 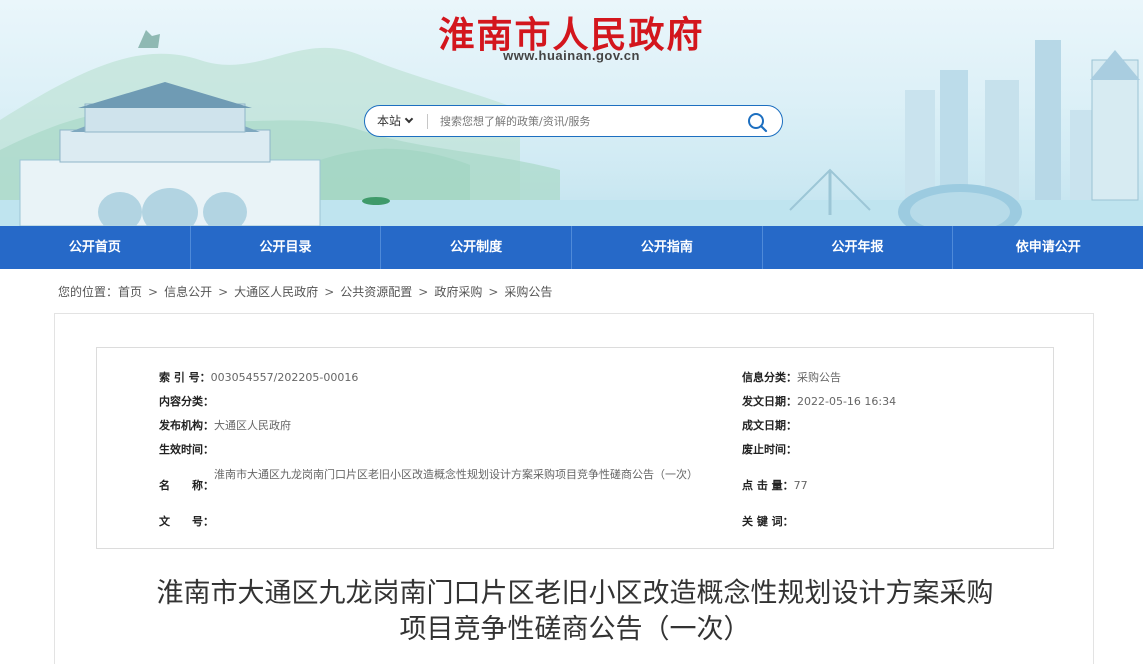 I want to click on breadcrumb: 您的位置：首页 > 信息公开 > 大通区人民政府 > 公共资源配置 > 政府采购 > 采购公告, so click(x=305, y=291).